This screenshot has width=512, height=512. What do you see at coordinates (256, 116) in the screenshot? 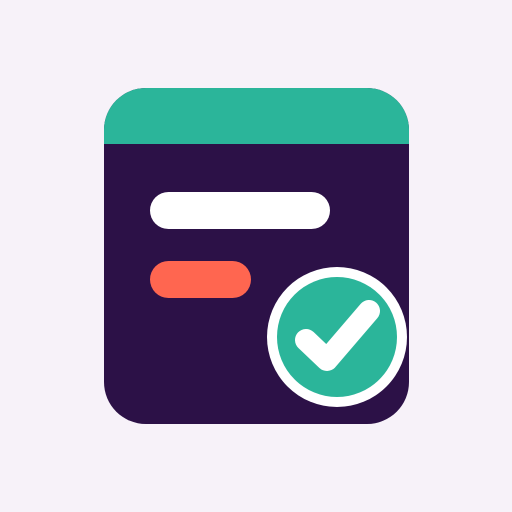
I see `card-header` at bounding box center [256, 116].